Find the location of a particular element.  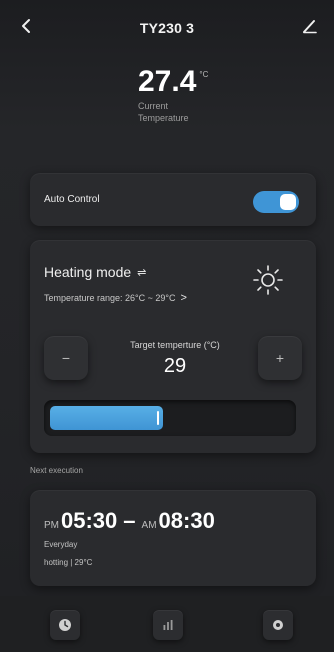

schedule-time: PM 05:30 – AM 08:30 is located at coordinates (129, 521).